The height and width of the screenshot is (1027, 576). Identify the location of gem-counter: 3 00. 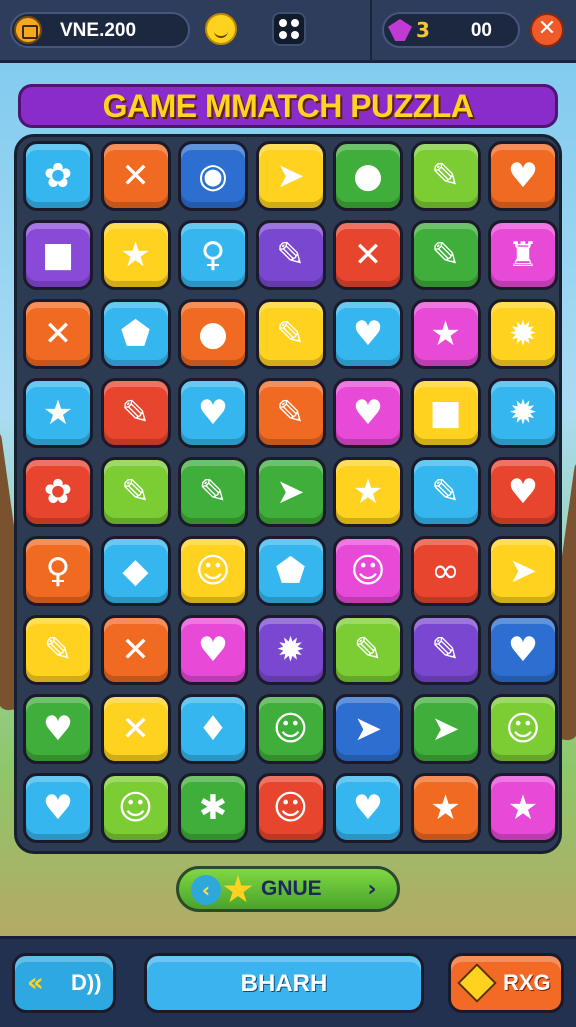
(451, 30).